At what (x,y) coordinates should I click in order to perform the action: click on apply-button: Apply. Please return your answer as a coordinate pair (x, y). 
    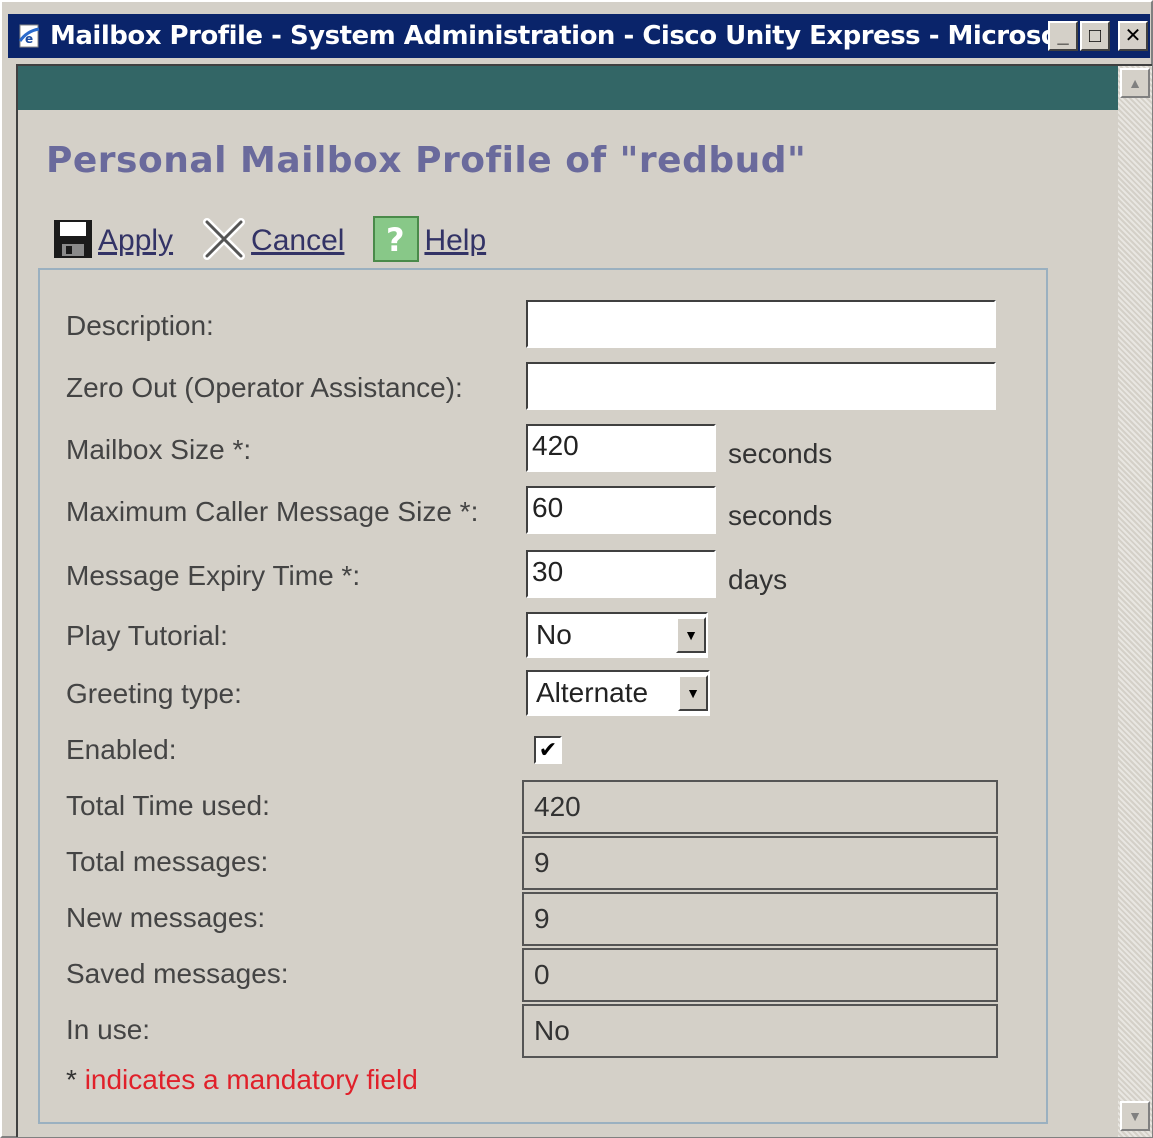
    Looking at the image, I should click on (112, 241).